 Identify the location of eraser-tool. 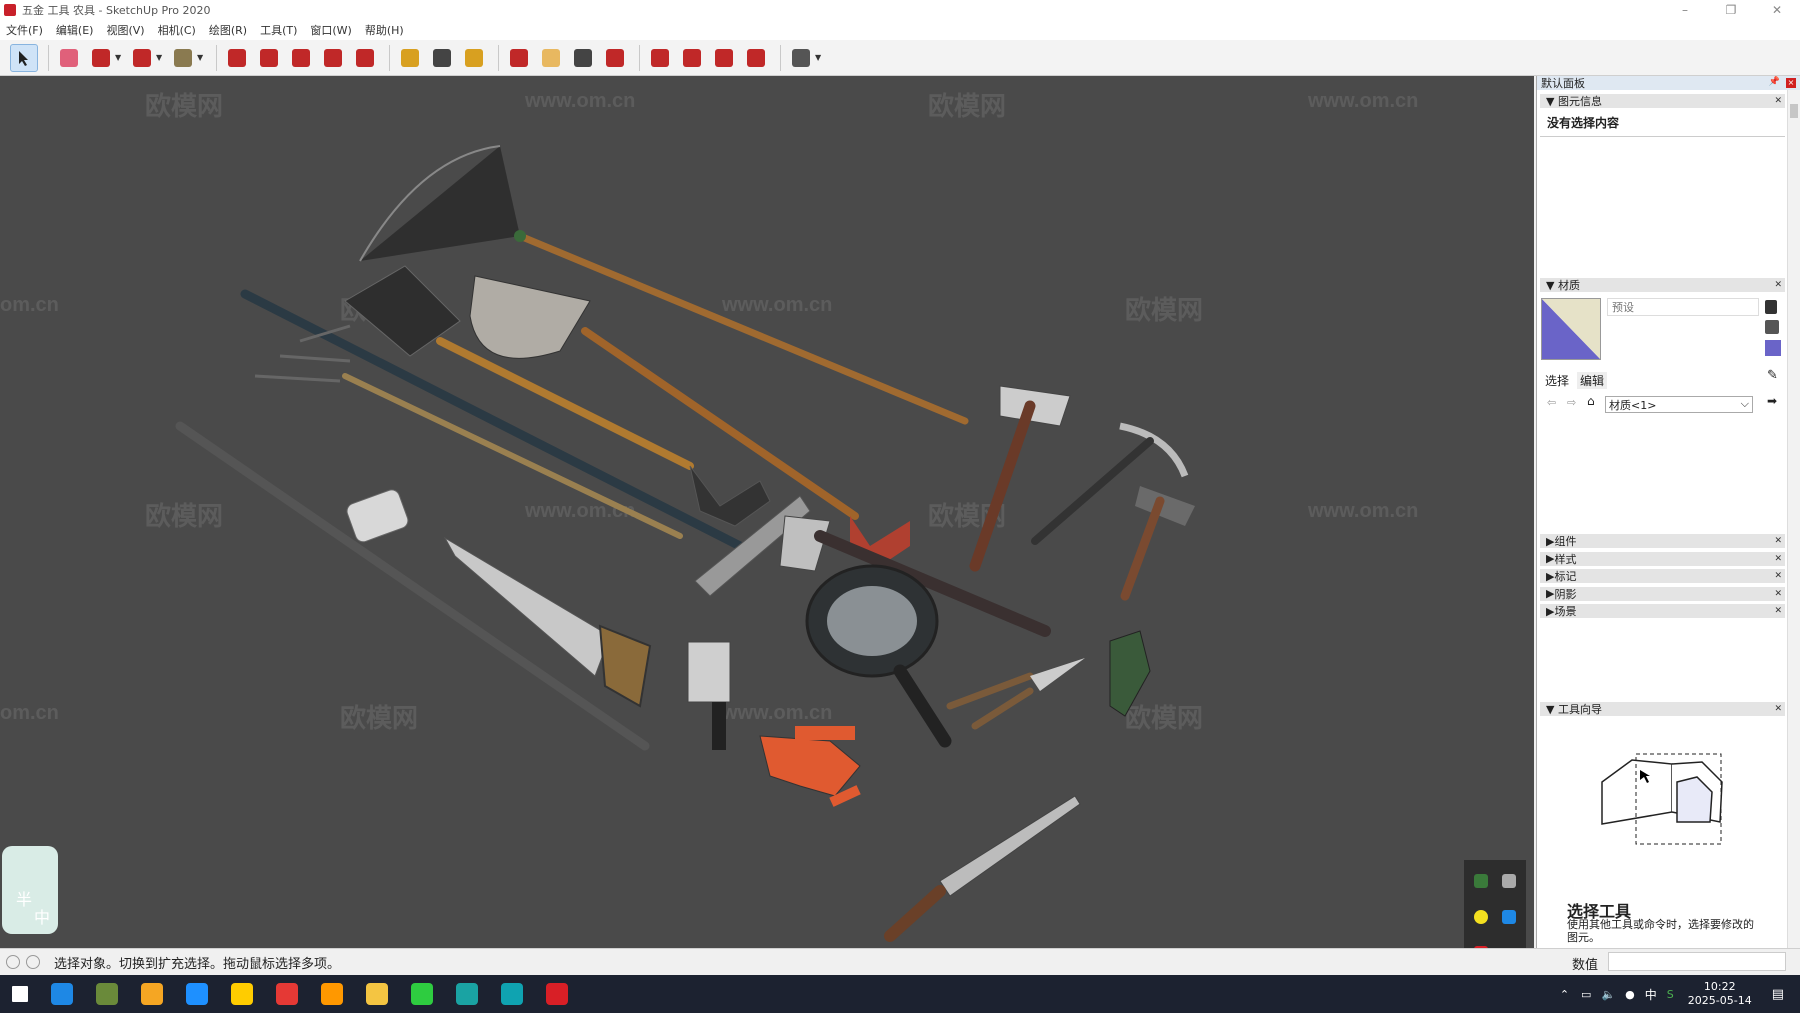
(69, 58).